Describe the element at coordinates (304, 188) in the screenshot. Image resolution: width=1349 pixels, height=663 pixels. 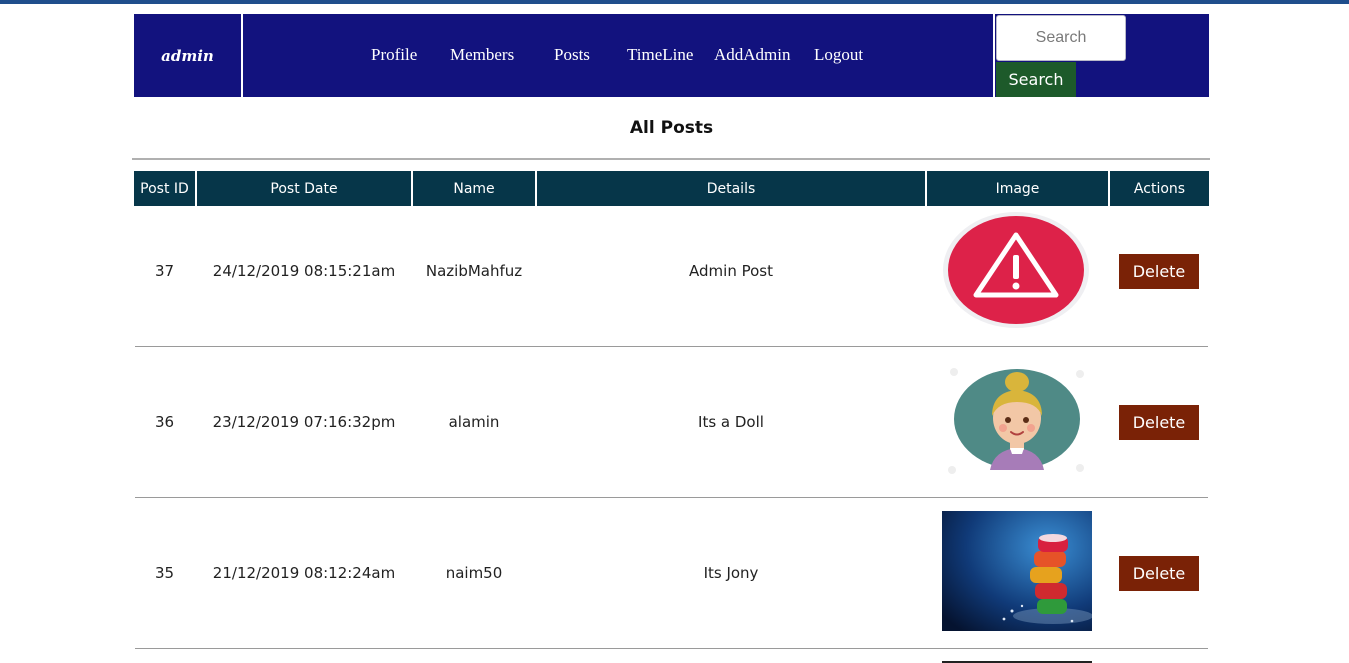
I see `column-header-post-date: Post Date` at that location.